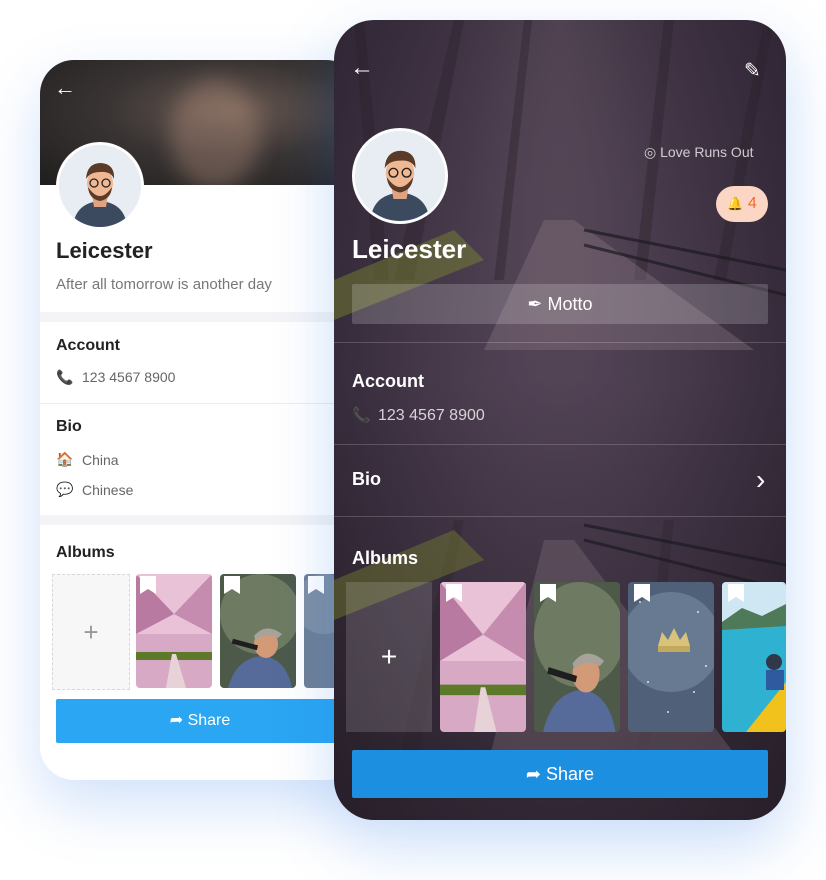 This screenshot has height=880, width=826. Describe the element at coordinates (752, 203) in the screenshot. I see `badge-count: 4` at that location.